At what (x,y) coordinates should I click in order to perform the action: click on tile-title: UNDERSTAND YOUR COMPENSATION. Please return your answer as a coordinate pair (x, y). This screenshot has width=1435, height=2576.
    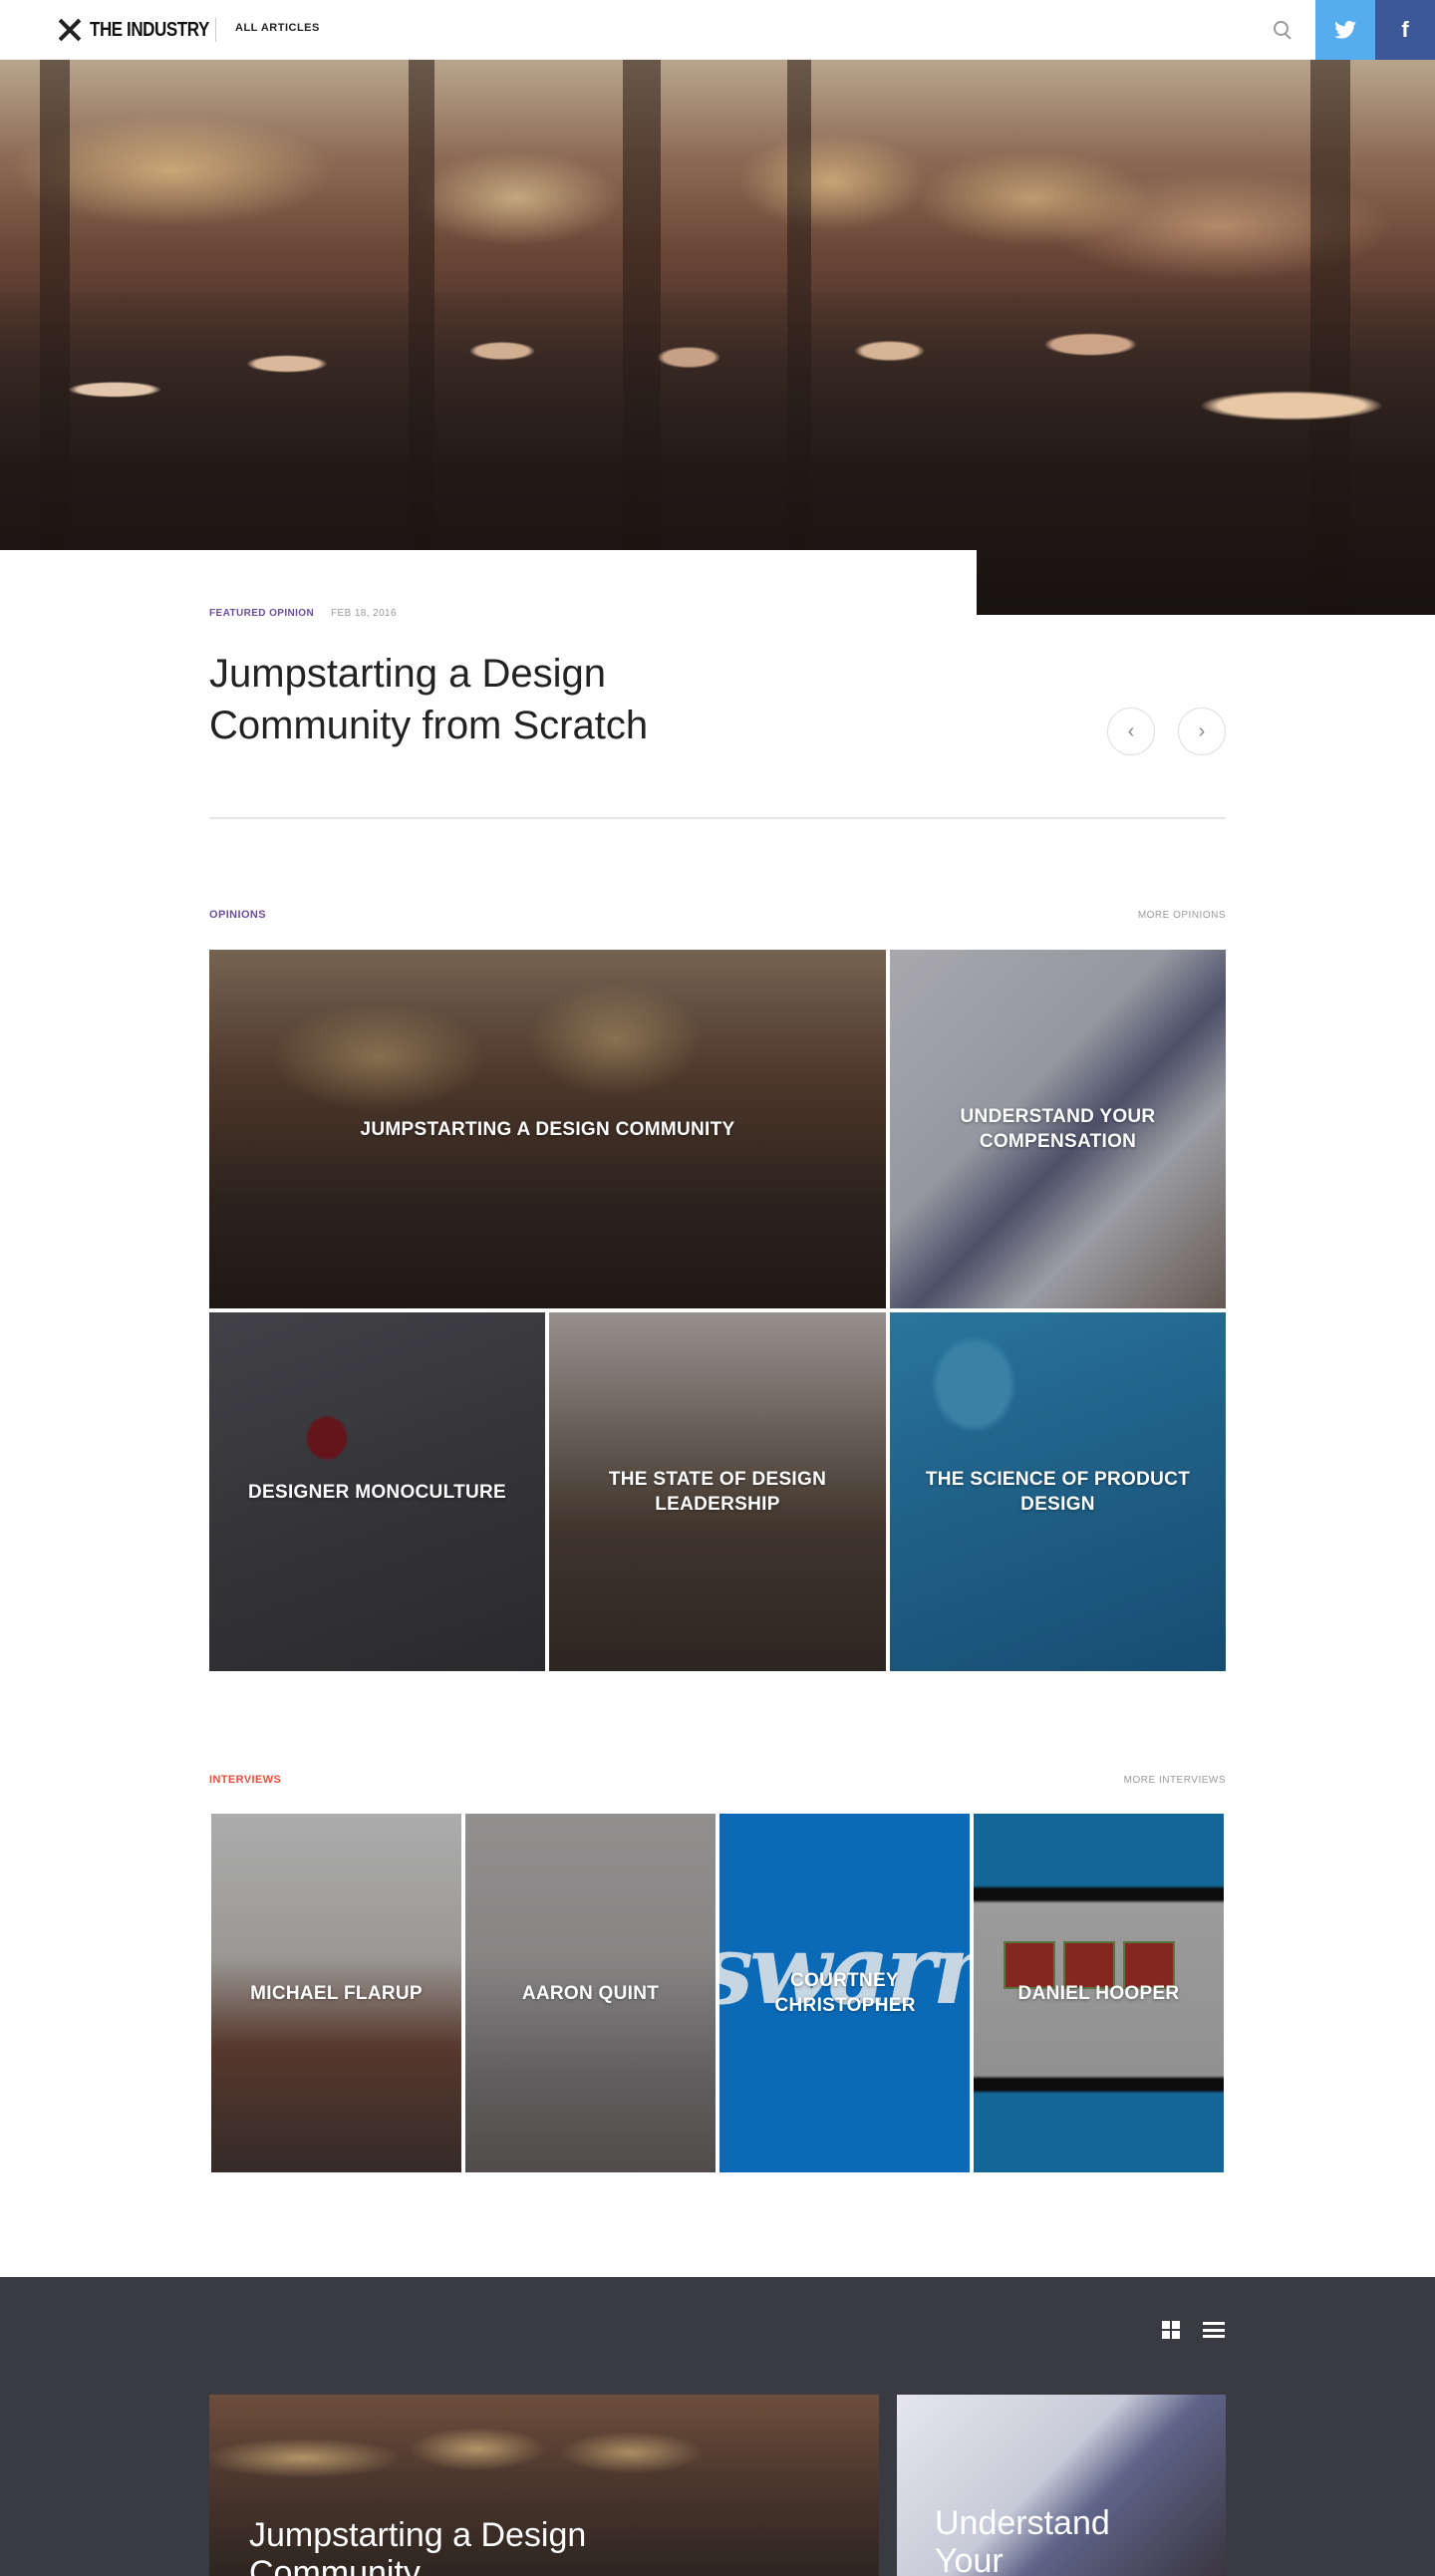
    Looking at the image, I should click on (1058, 1129).